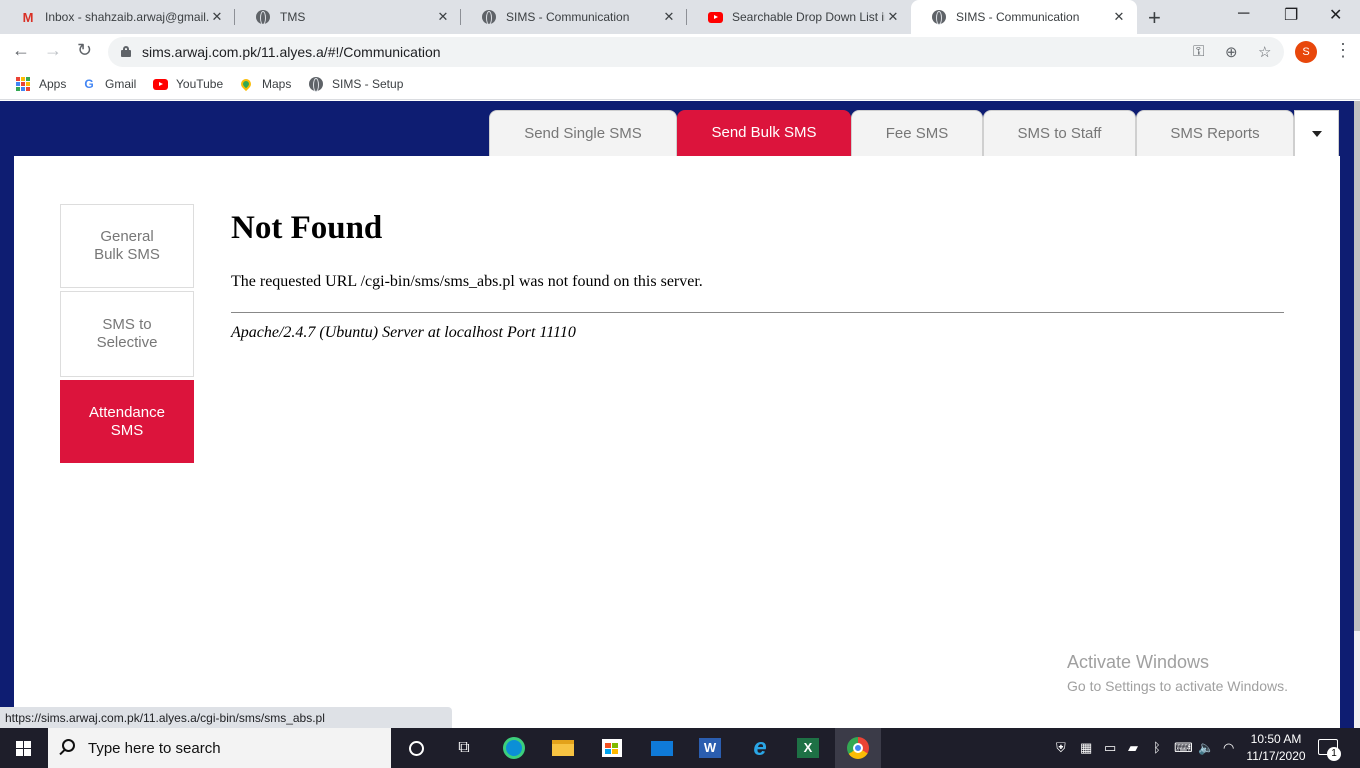  I want to click on minimize-icon: ─, so click(1243, 14).